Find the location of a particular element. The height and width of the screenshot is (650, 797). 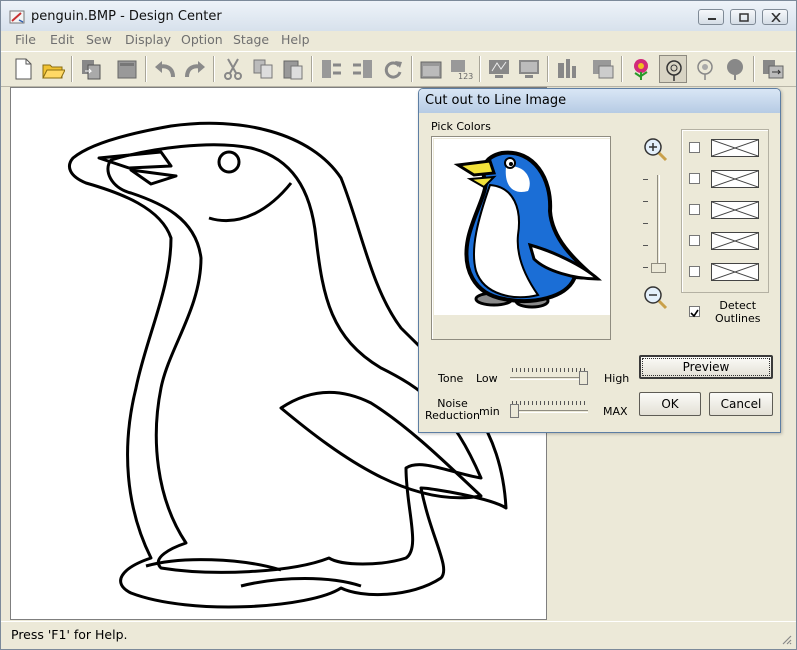

new-file-icon is located at coordinates (23, 69).